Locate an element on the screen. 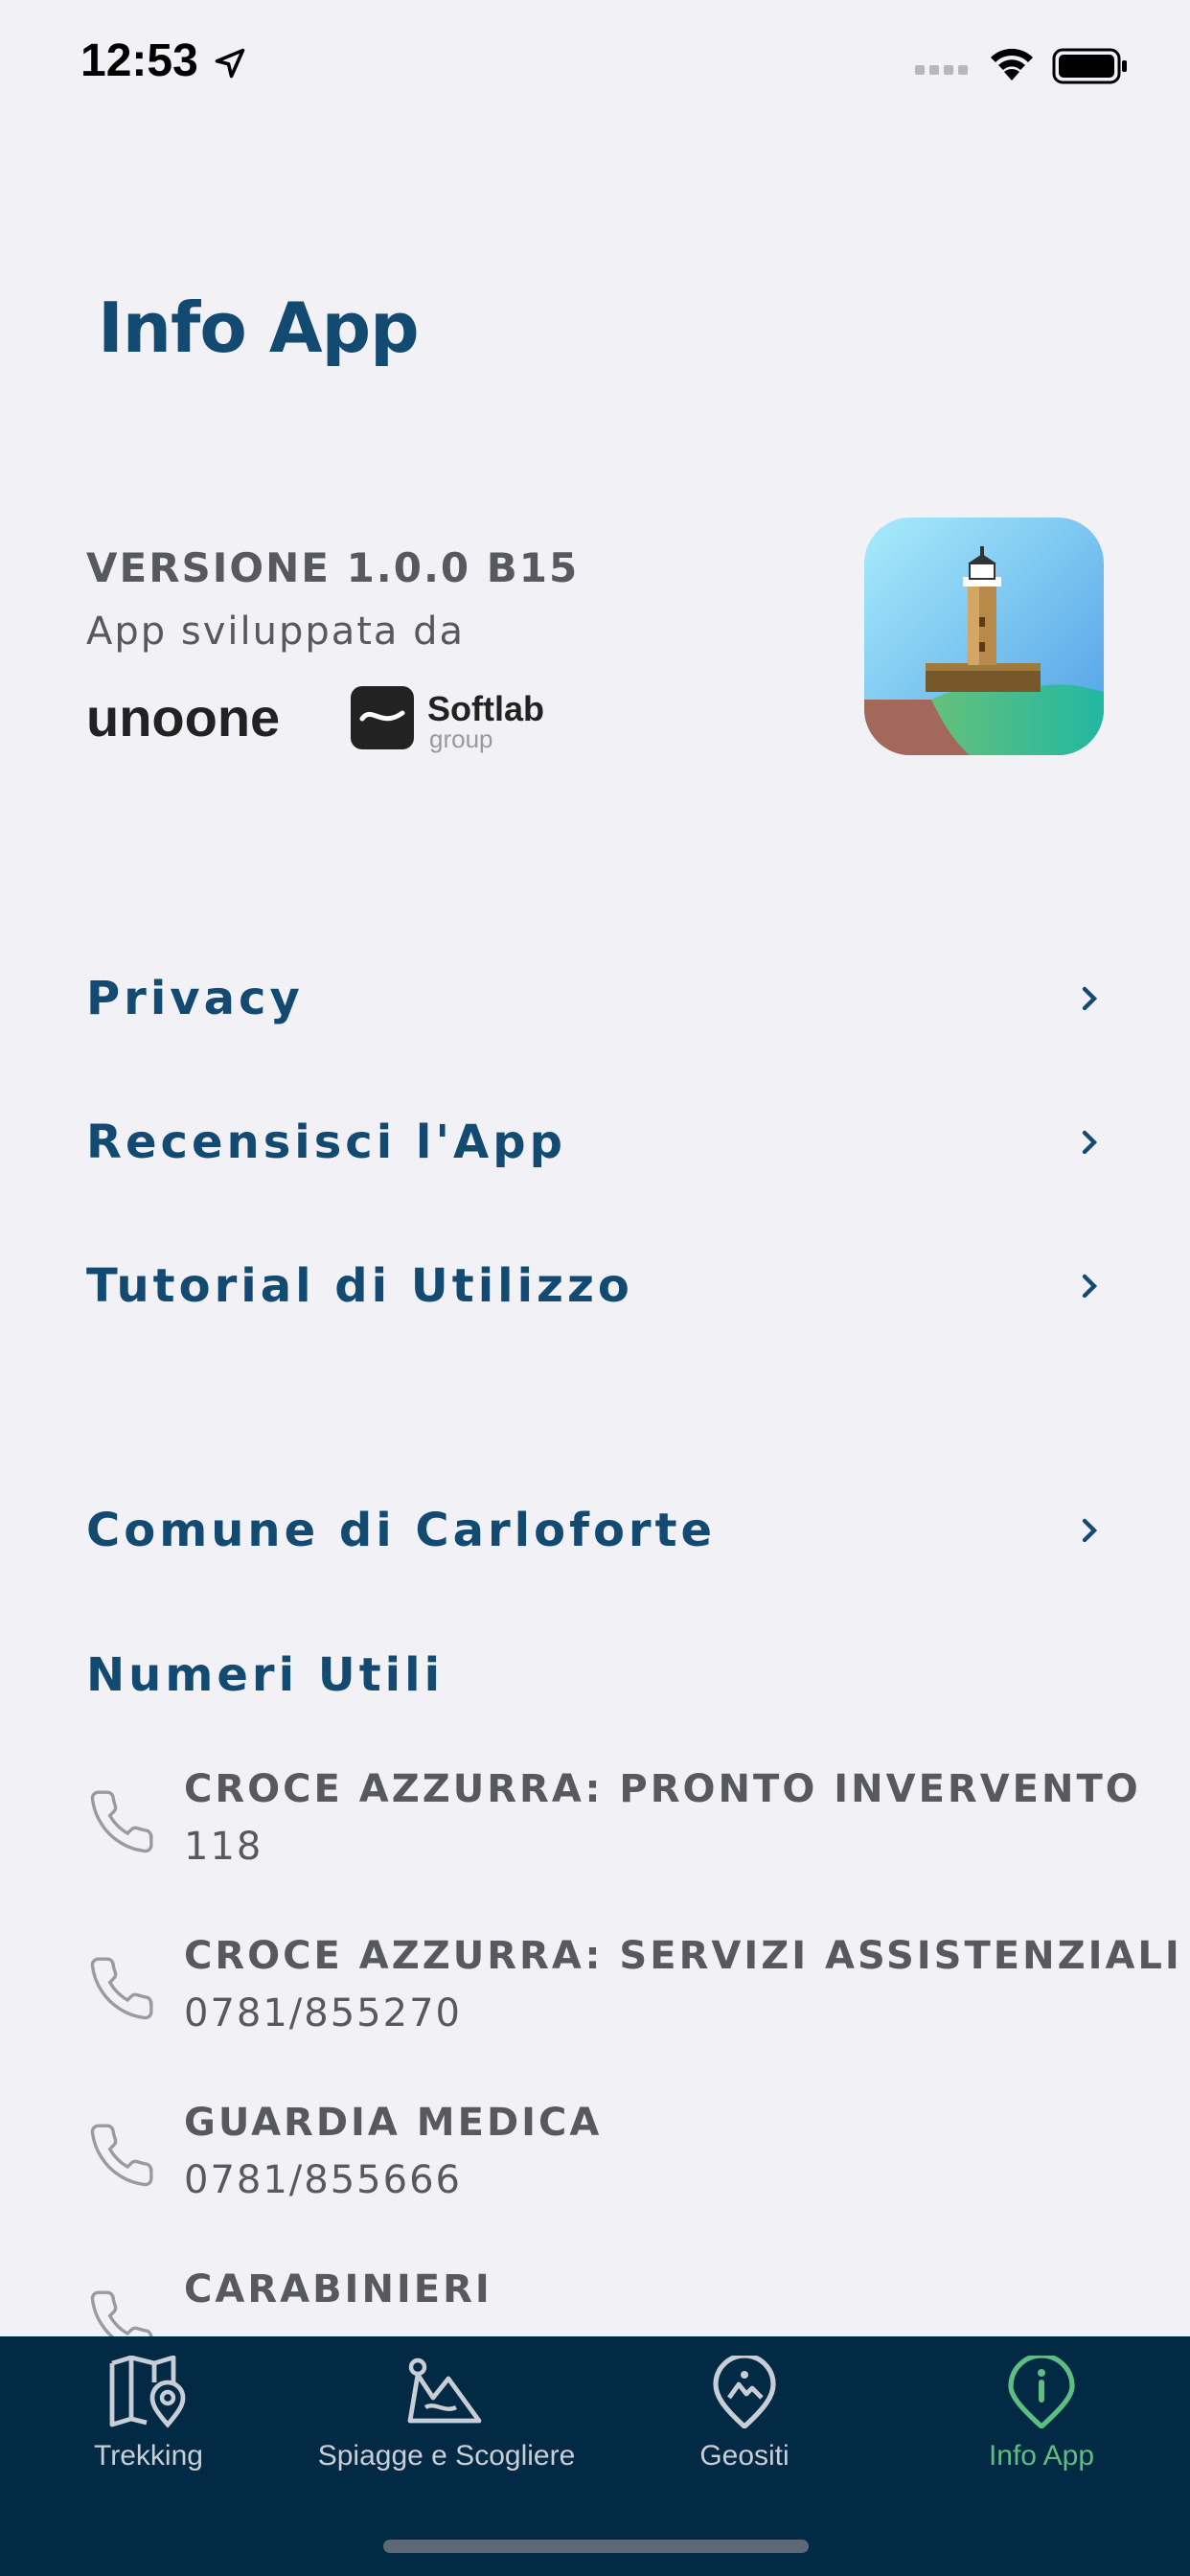 Image resolution: width=1190 pixels, height=2576 pixels. softlab-logo: Softlab group is located at coordinates (448, 719).